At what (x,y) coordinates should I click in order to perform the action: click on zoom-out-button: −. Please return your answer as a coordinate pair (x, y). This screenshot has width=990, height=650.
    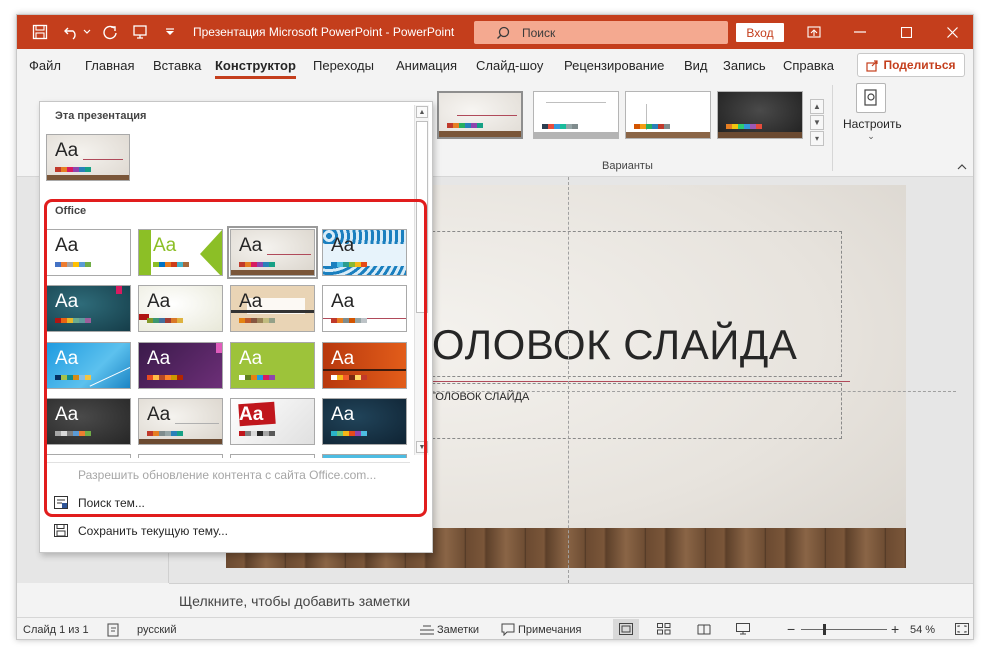
    Looking at the image, I should click on (791, 629).